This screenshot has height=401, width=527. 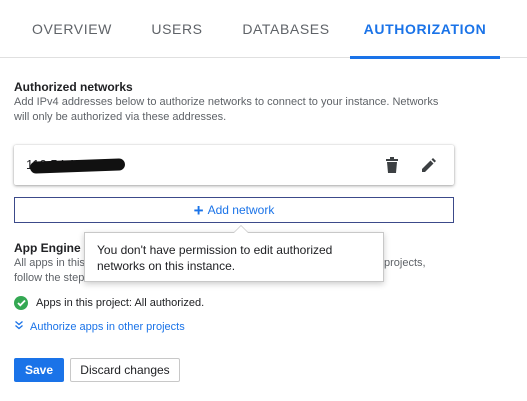 What do you see at coordinates (73, 87) in the screenshot?
I see `authorized-networks-title: Authorized networks` at bounding box center [73, 87].